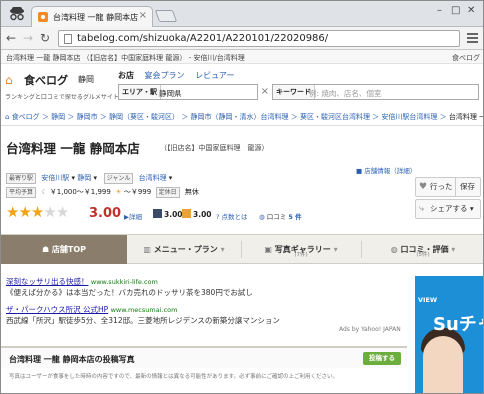 The height and width of the screenshot is (394, 484). I want to click on tabelog-favicon-icon, so click(43, 17).